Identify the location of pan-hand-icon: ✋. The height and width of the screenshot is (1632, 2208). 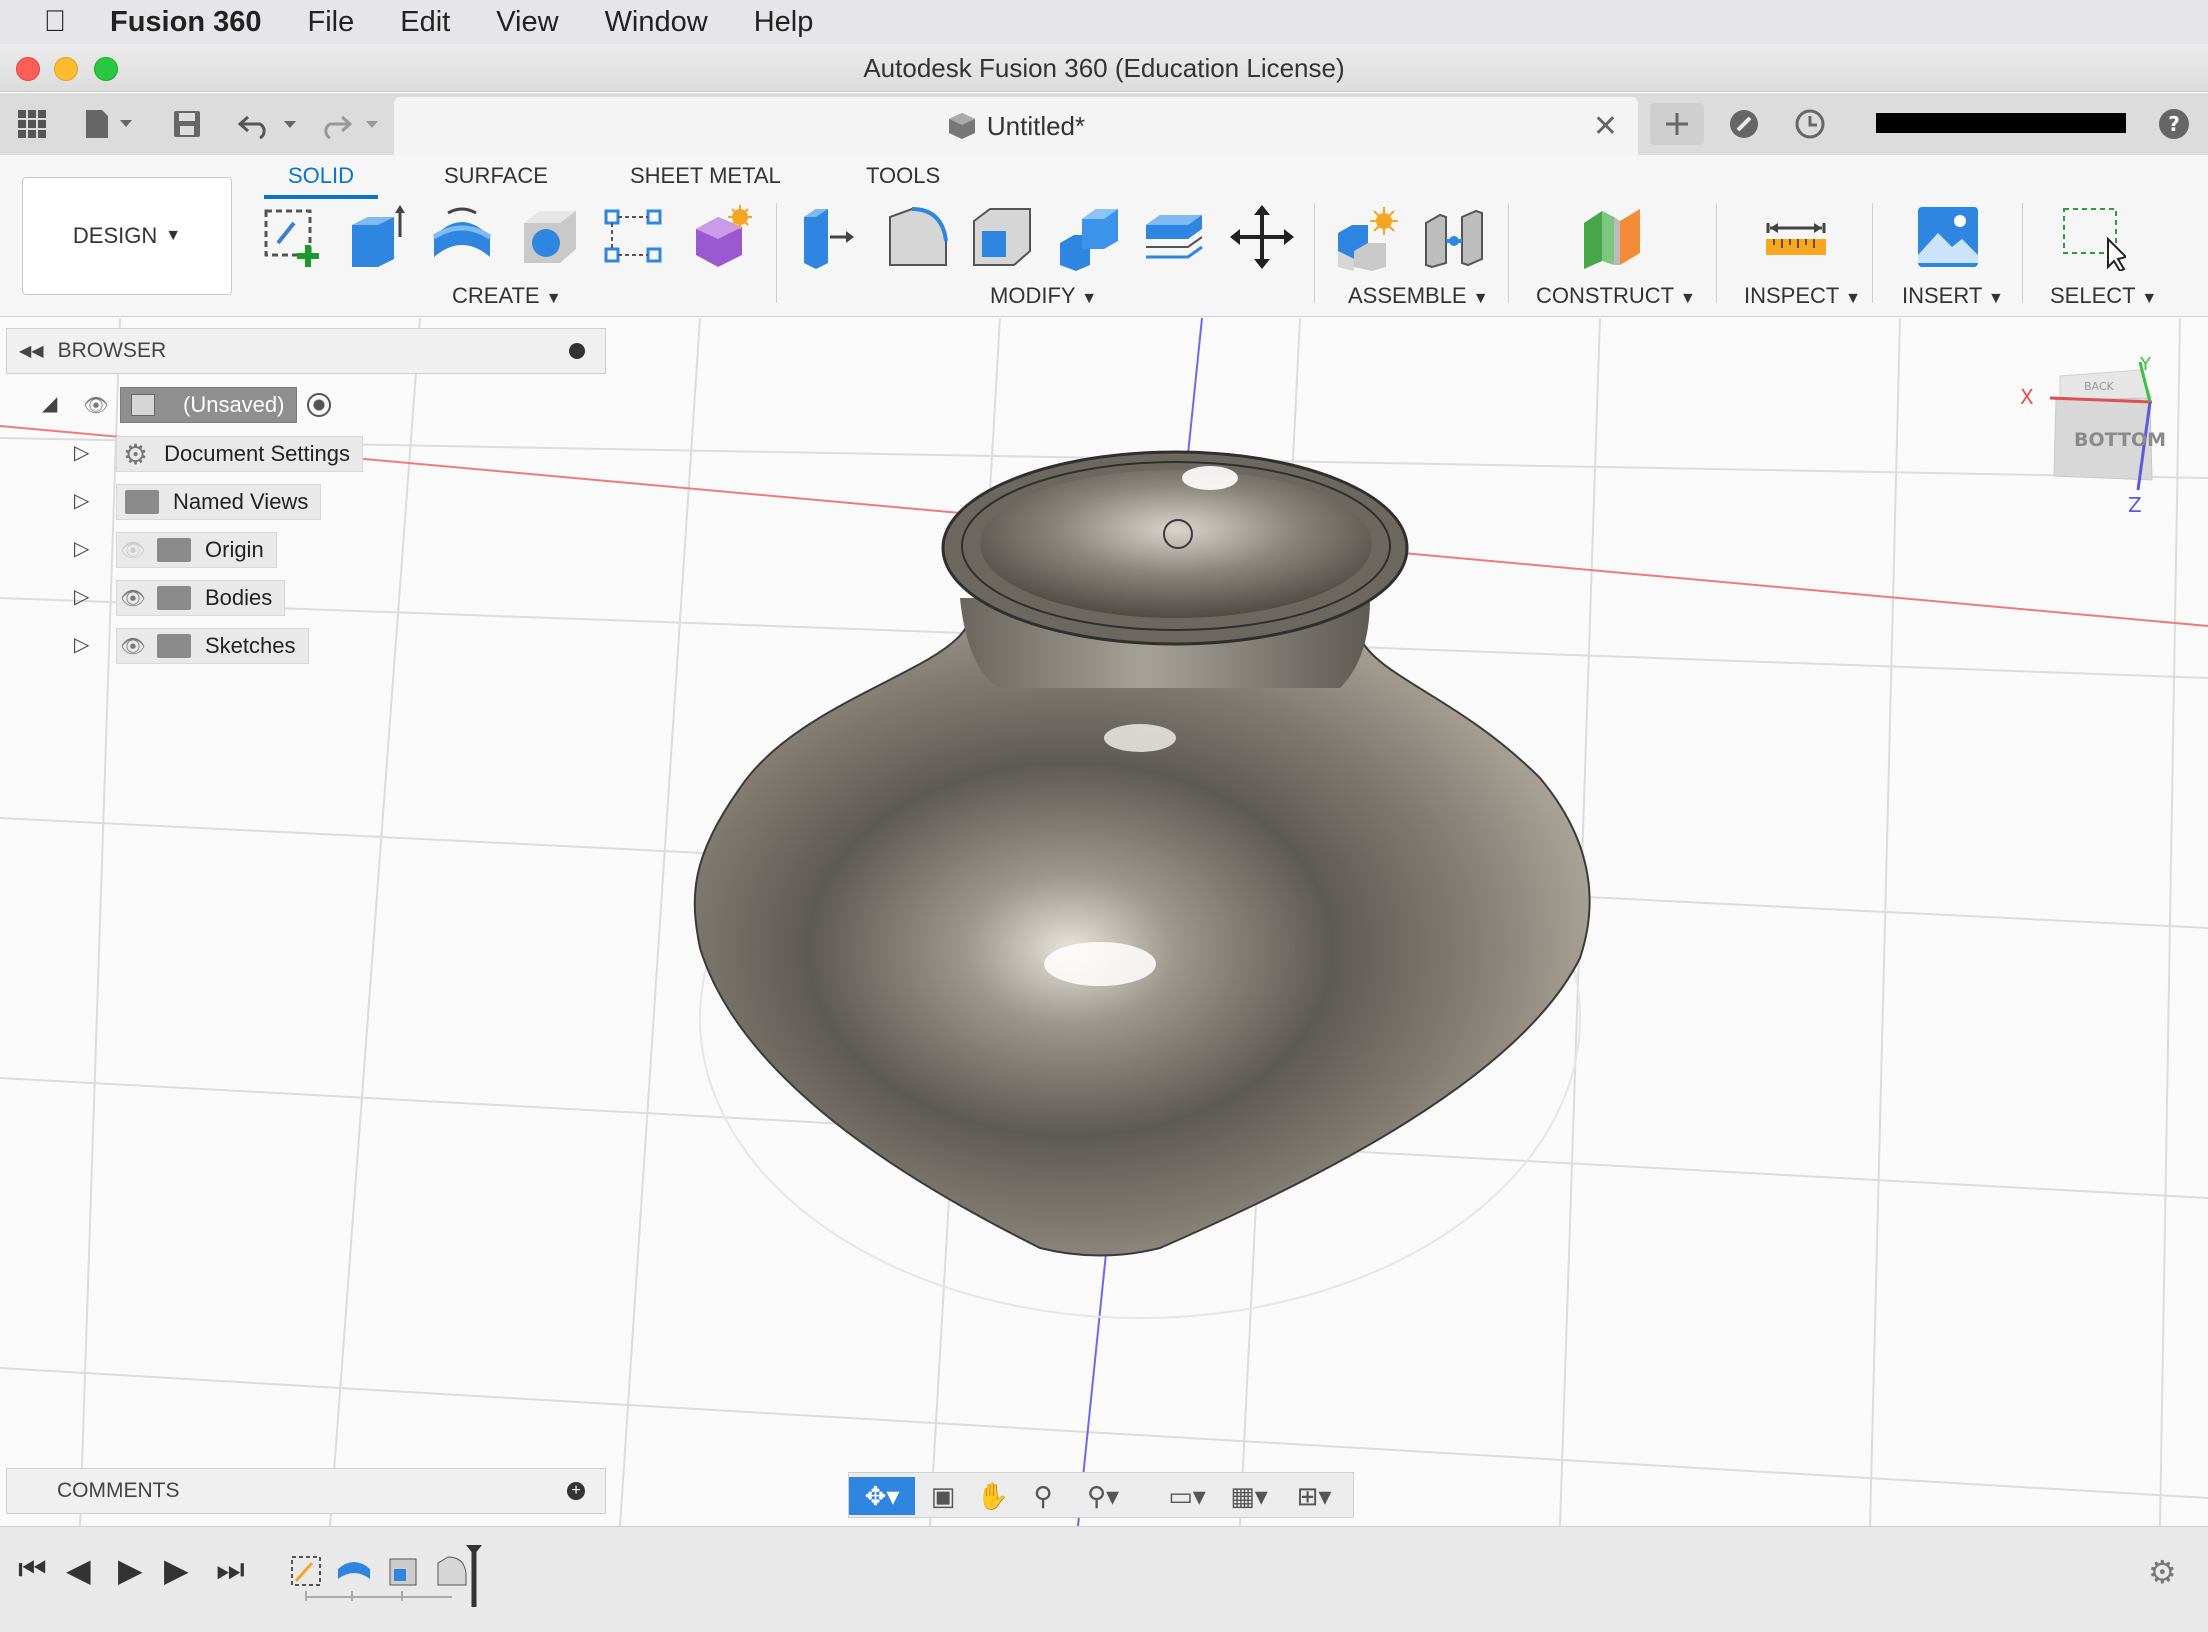
(993, 1496).